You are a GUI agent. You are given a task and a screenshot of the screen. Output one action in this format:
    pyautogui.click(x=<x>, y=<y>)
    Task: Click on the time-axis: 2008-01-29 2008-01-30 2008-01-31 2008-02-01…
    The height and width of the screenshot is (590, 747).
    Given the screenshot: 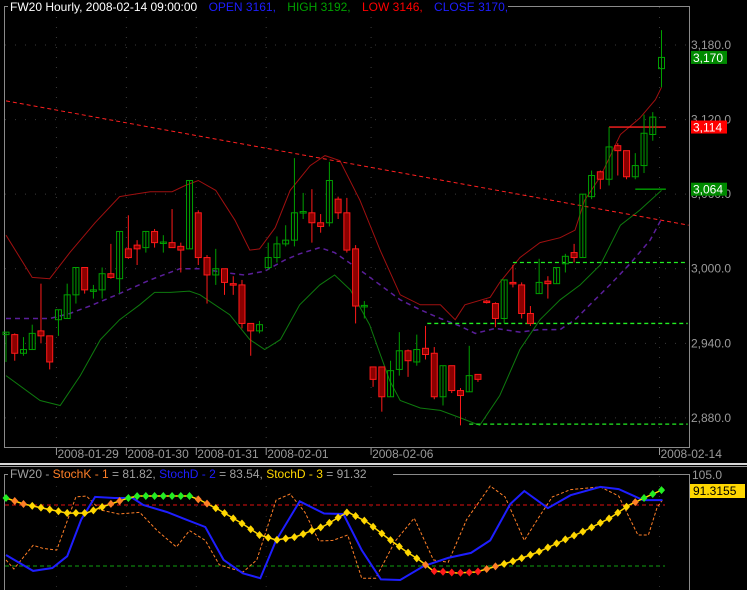 What is the action you would take?
    pyautogui.click(x=388, y=454)
    